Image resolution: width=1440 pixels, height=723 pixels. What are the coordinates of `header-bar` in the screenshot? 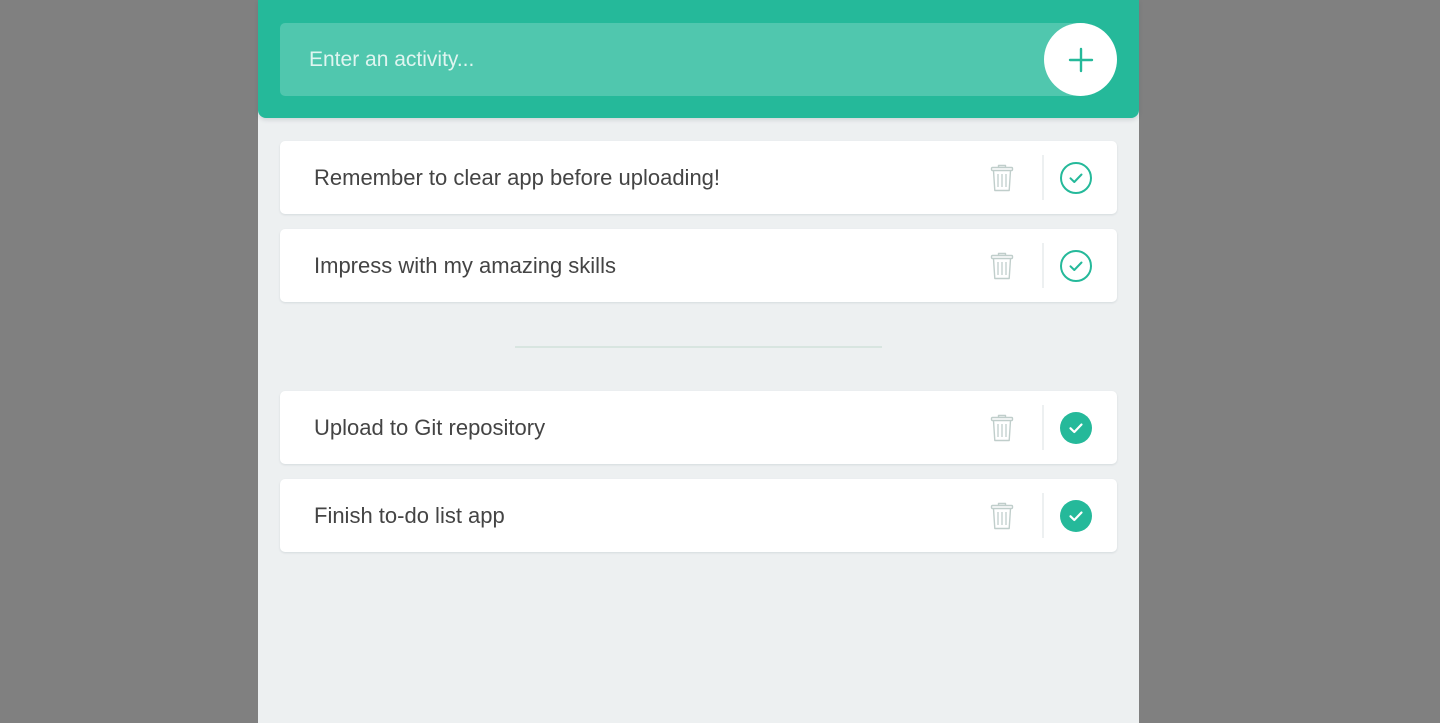 It's located at (698, 59).